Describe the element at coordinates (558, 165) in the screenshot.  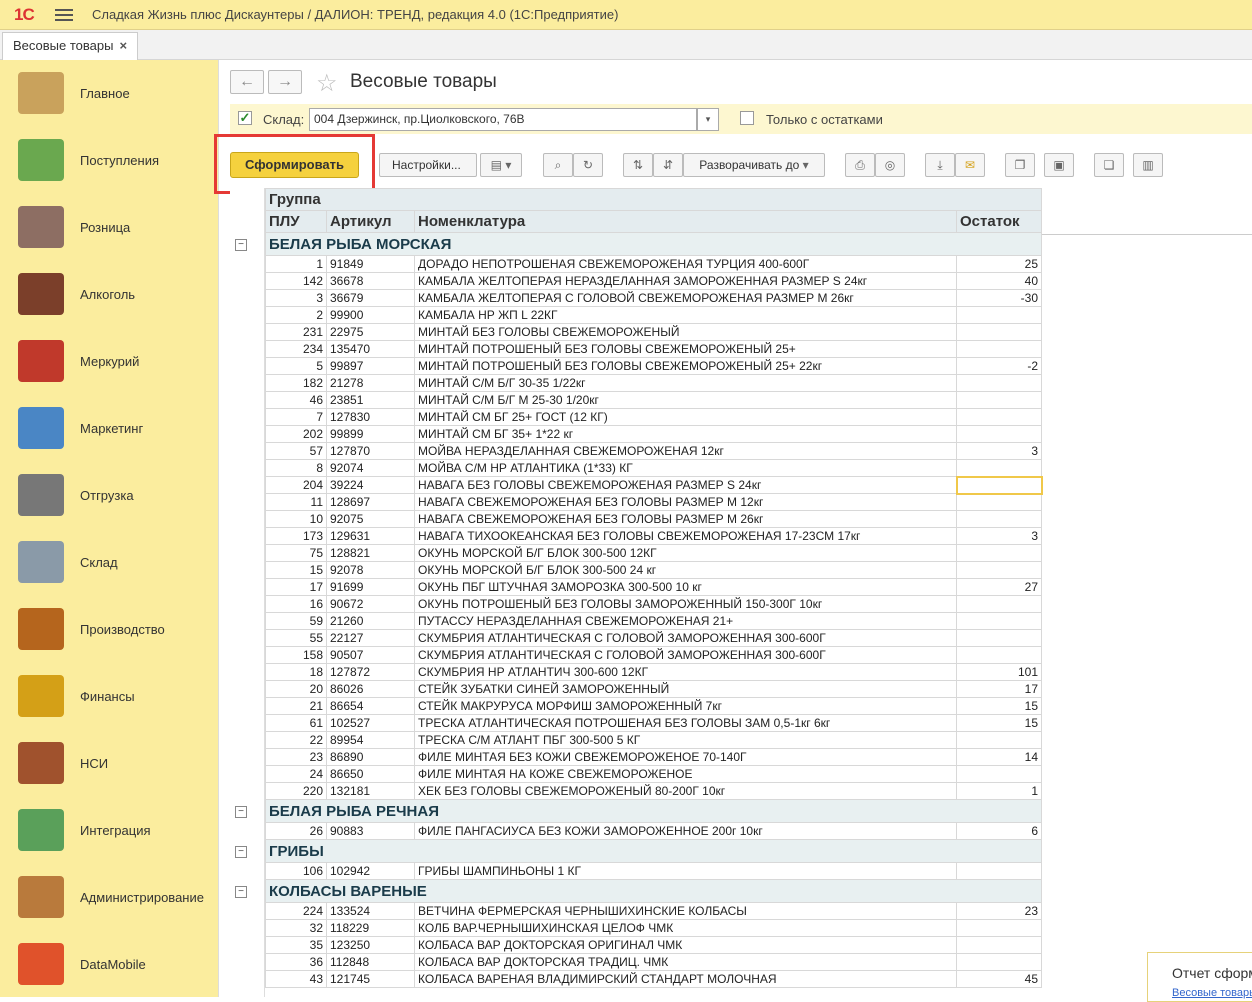
I see `search-button: ⌕` at that location.